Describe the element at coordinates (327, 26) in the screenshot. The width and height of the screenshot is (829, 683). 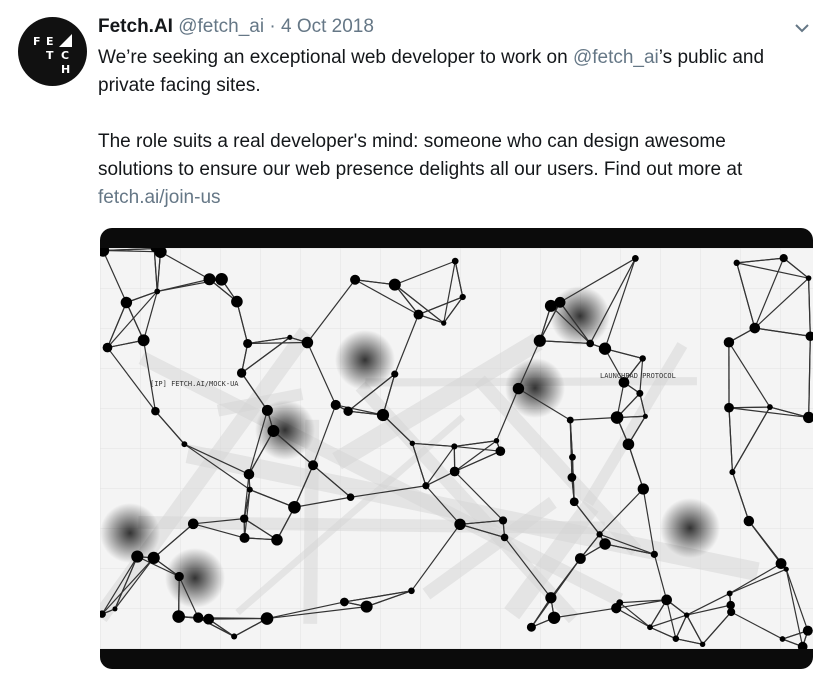
I see `timestamp: 4 Oct 2018` at that location.